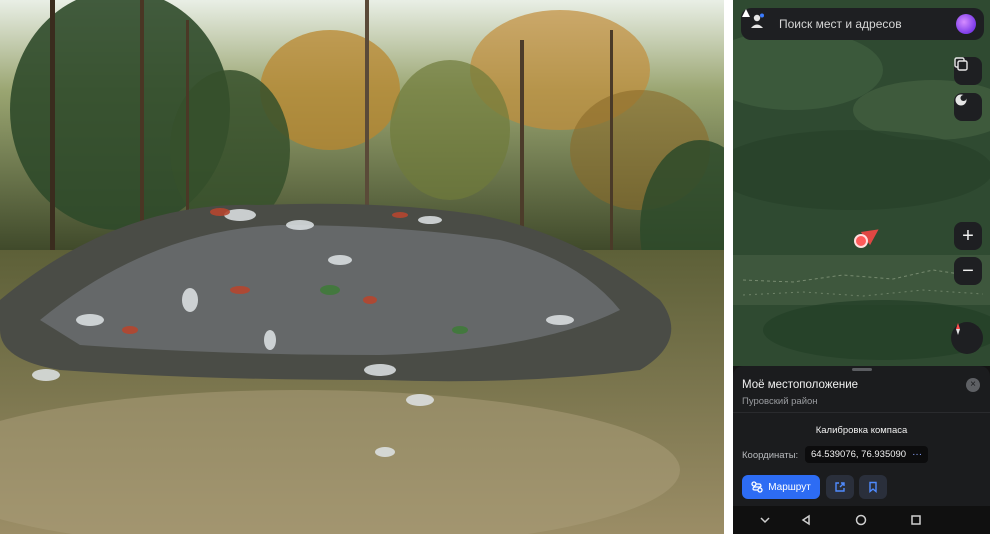  Describe the element at coordinates (760, 24) in the screenshot. I see `person-icon` at that location.